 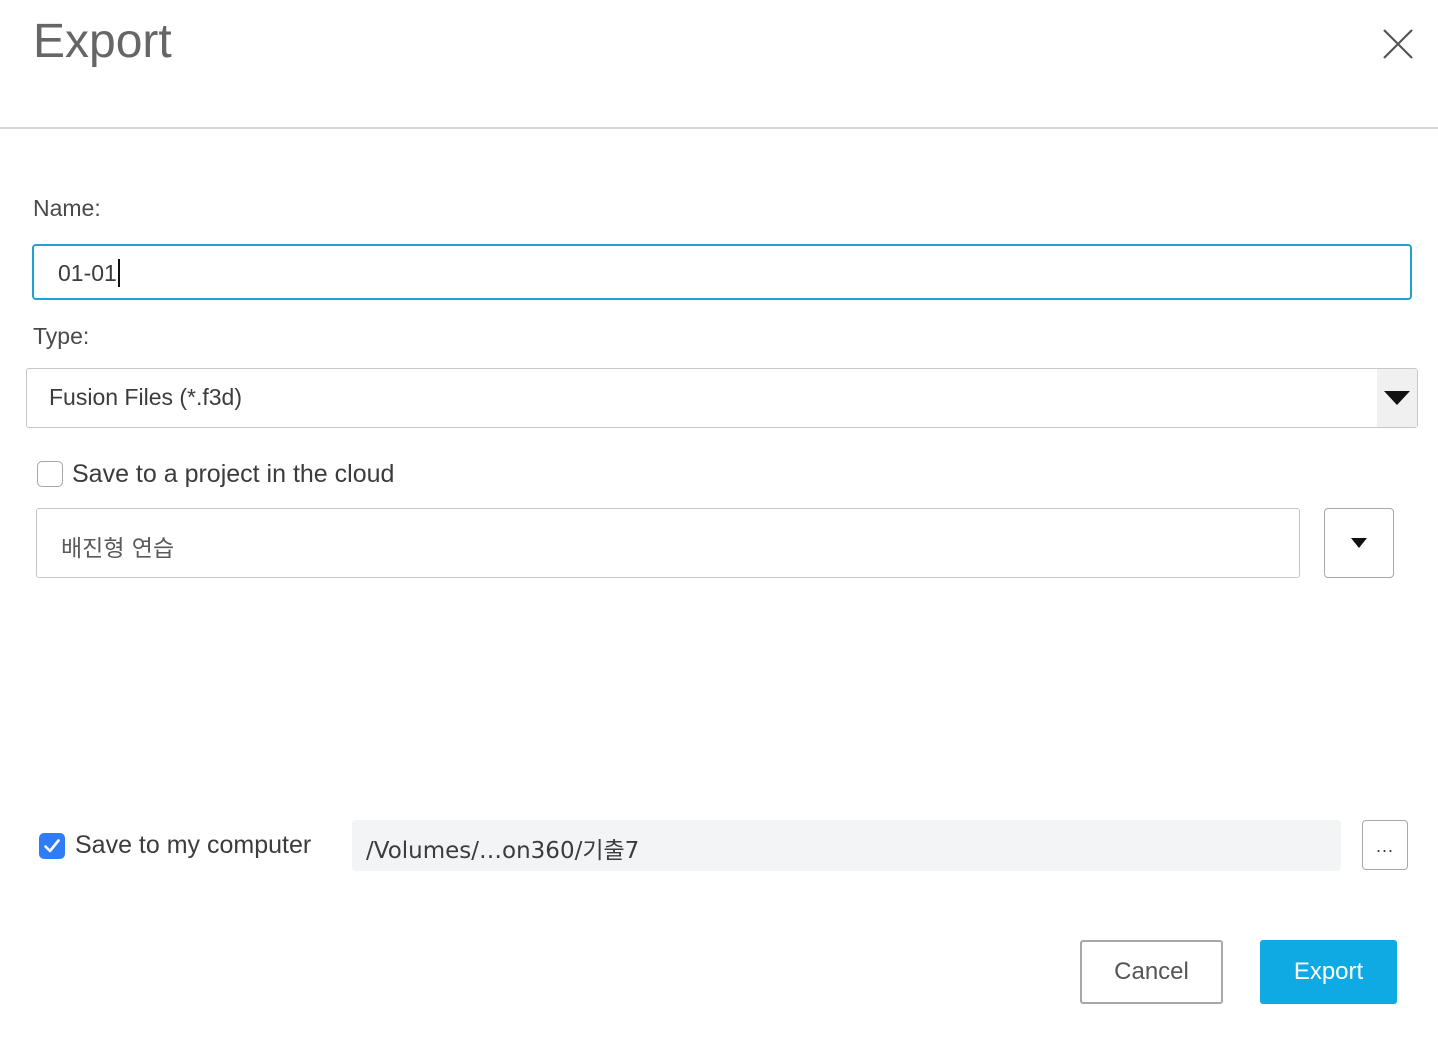 What do you see at coordinates (1151, 972) in the screenshot?
I see `cancel-button: Cancel` at bounding box center [1151, 972].